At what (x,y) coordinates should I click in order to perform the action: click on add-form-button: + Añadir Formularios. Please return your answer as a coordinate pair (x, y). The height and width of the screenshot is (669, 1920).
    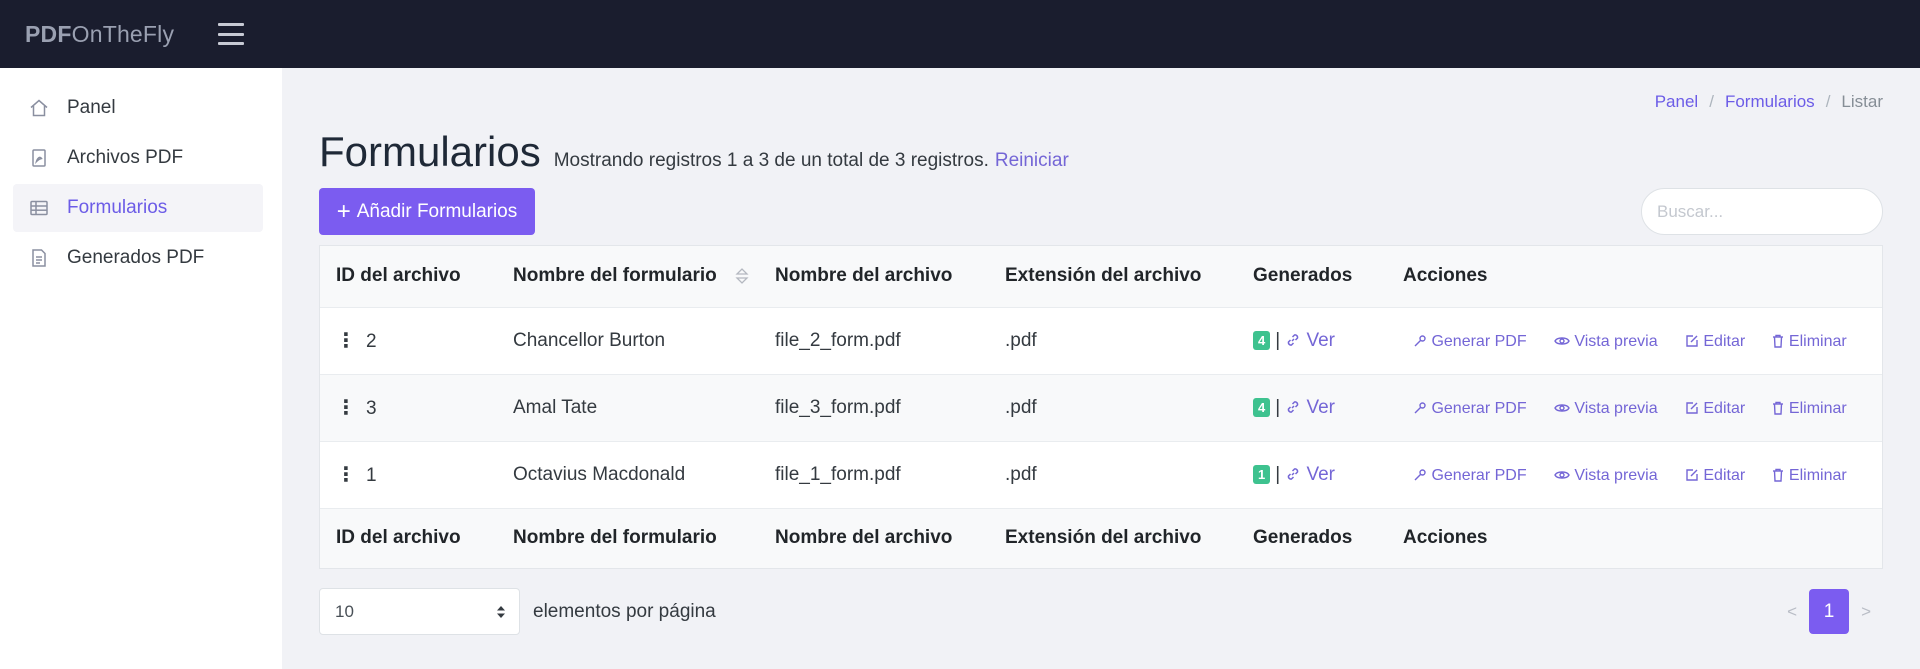
    Looking at the image, I should click on (427, 211).